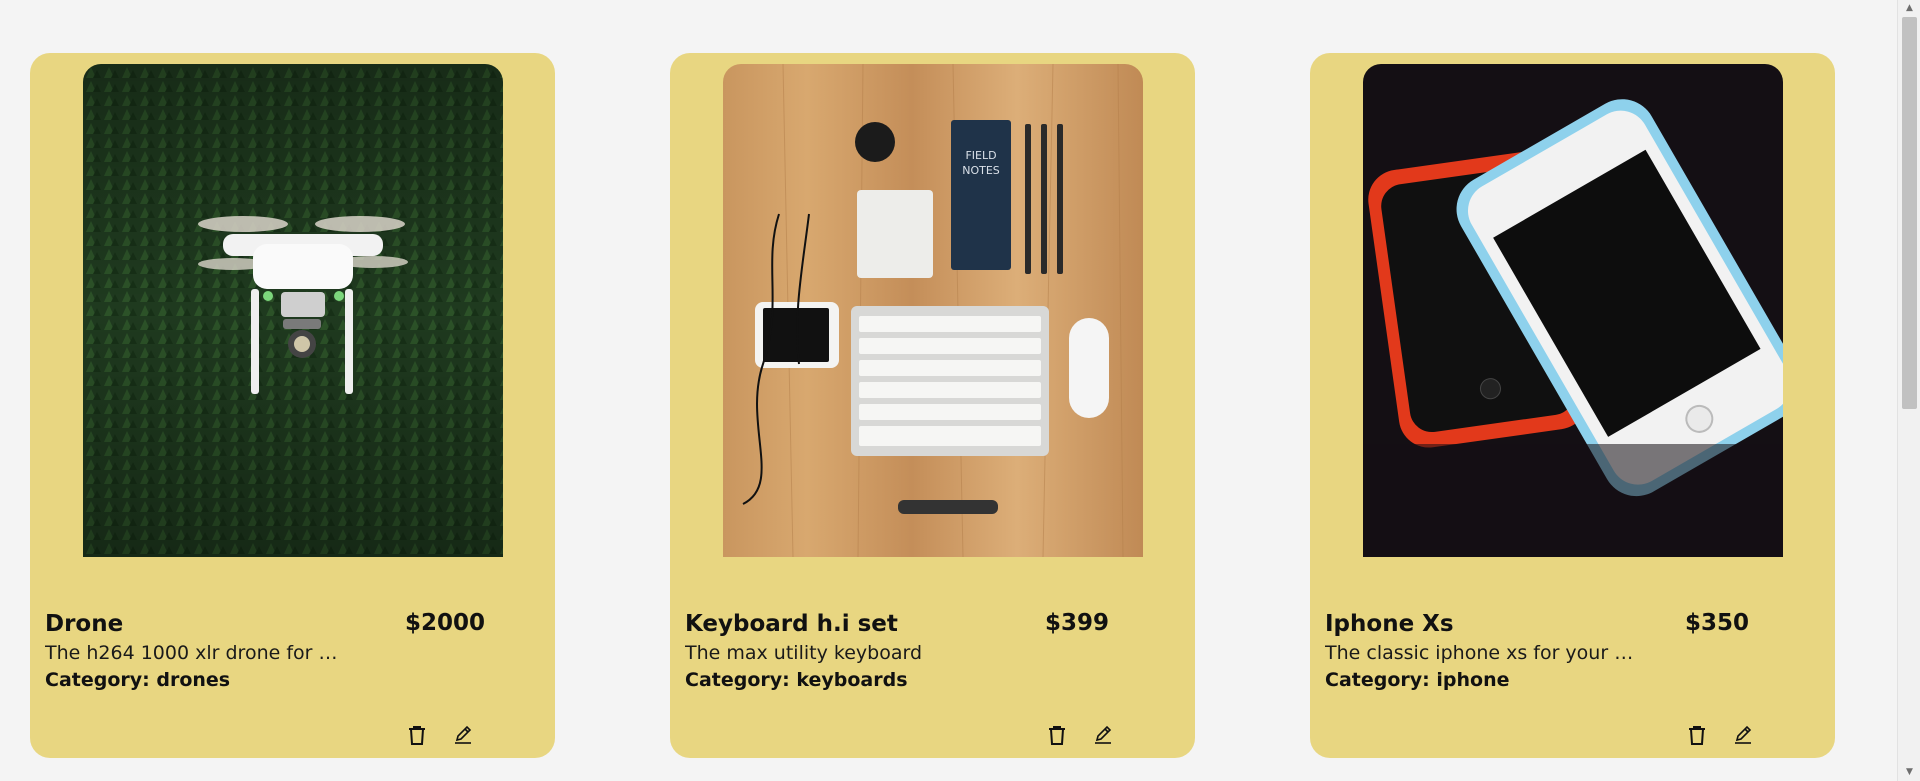 The image size is (1920, 781). Describe the element at coordinates (803, 653) in the screenshot. I see `product-description: The max utility keyboard` at that location.